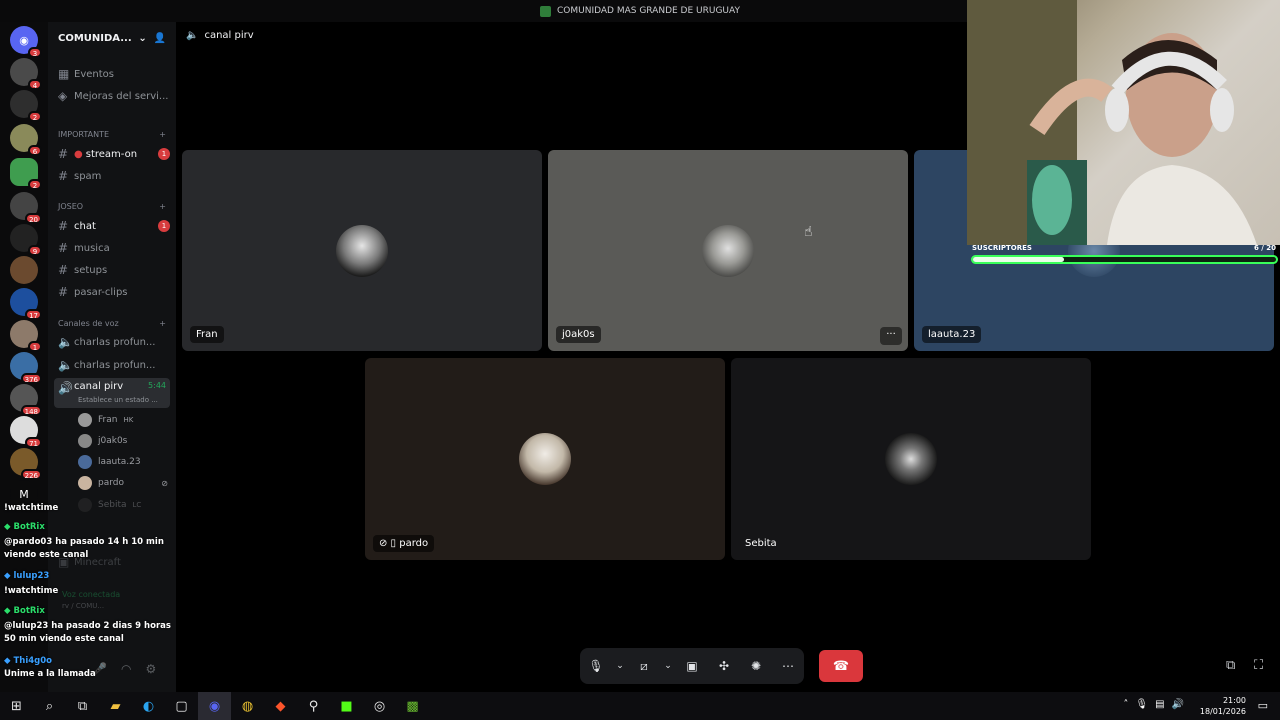 The width and height of the screenshot is (1280, 720). What do you see at coordinates (112, 38) in the screenshot?
I see `server-header: COMUNIDA... ⌄ 👤` at bounding box center [112, 38].